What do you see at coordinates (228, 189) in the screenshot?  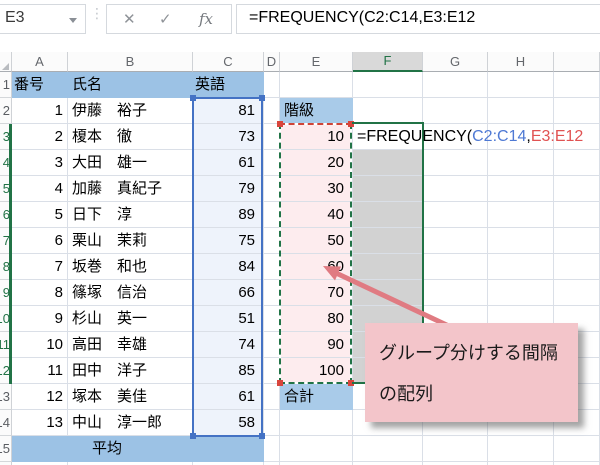 I see `cell-C5: 79` at bounding box center [228, 189].